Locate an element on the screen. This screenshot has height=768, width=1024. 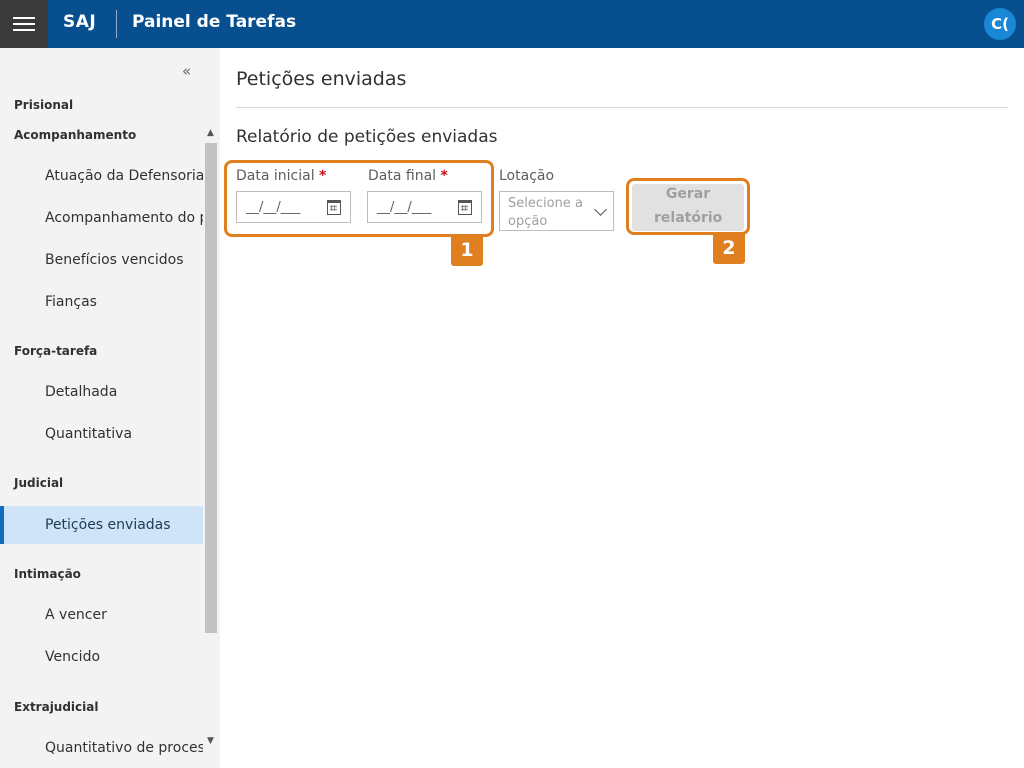
data-final-label: Data final * is located at coordinates (408, 176).